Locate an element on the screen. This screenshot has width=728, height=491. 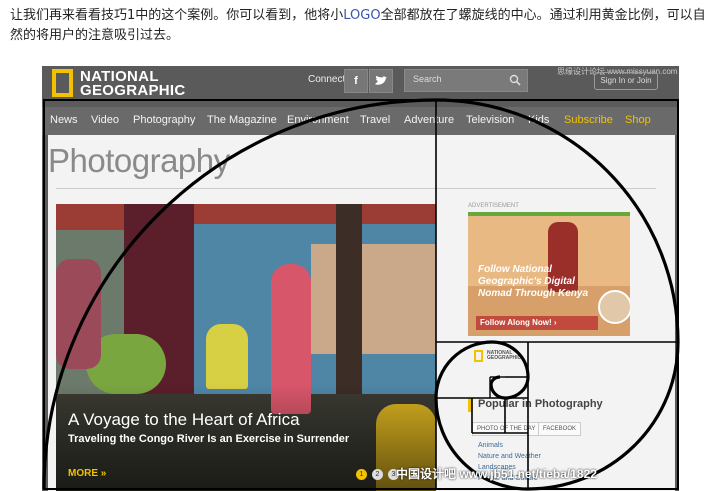
small-natgeo-logo-icon is located at coordinates (478, 356).